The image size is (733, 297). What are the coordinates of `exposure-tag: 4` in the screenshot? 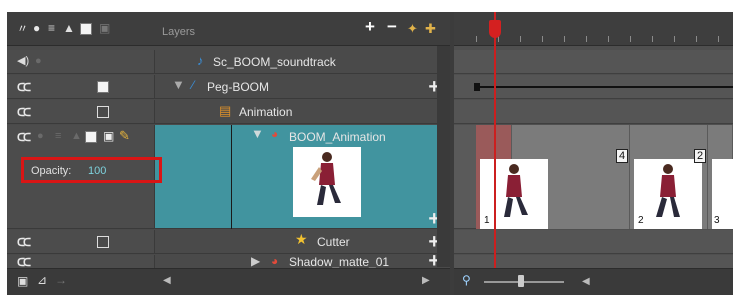 It's located at (622, 156).